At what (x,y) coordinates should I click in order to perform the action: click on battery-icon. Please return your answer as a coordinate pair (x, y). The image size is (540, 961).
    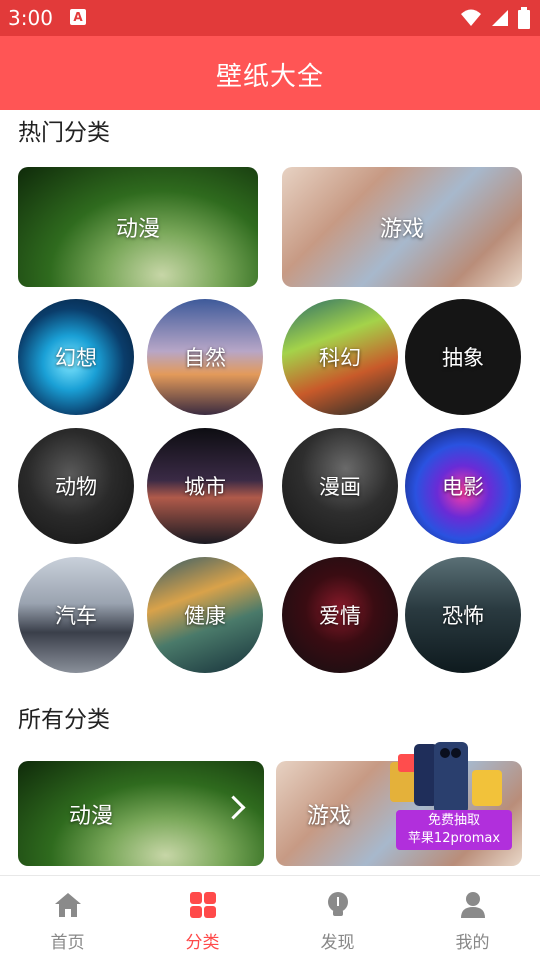
    Looking at the image, I should click on (524, 18).